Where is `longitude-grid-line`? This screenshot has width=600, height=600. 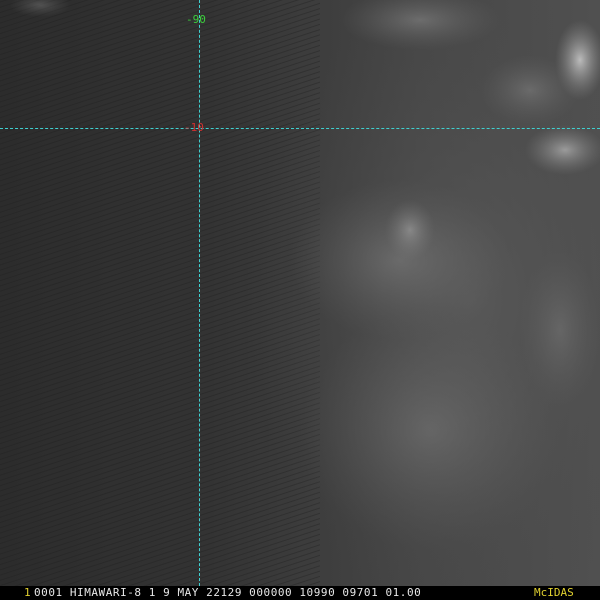
longitude-grid-line is located at coordinates (199, 293).